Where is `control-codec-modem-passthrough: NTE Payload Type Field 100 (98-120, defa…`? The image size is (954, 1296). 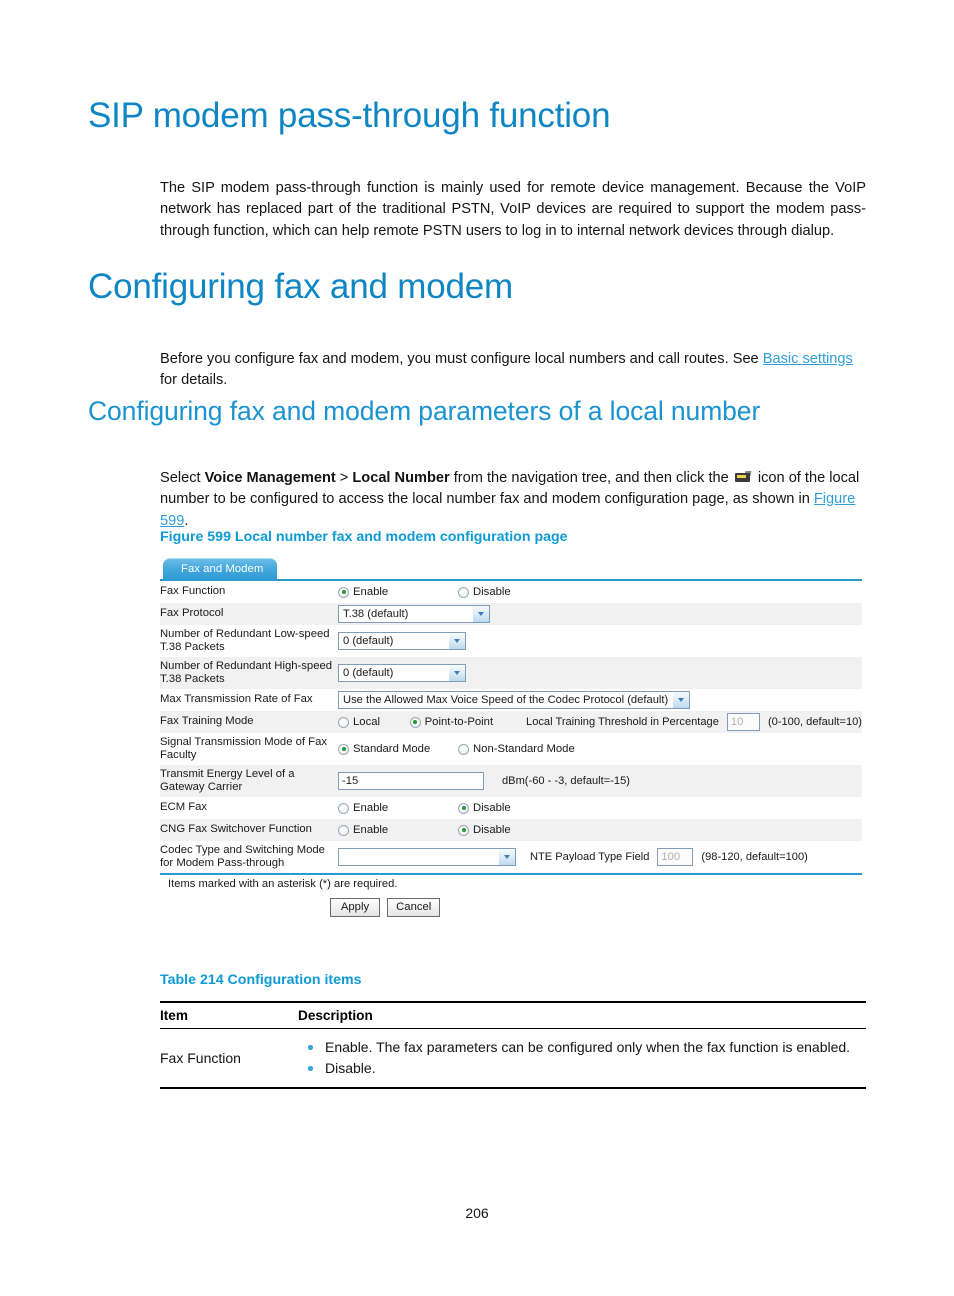 control-codec-modem-passthrough: NTE Payload Type Field 100 (98-120, defa… is located at coordinates (600, 857).